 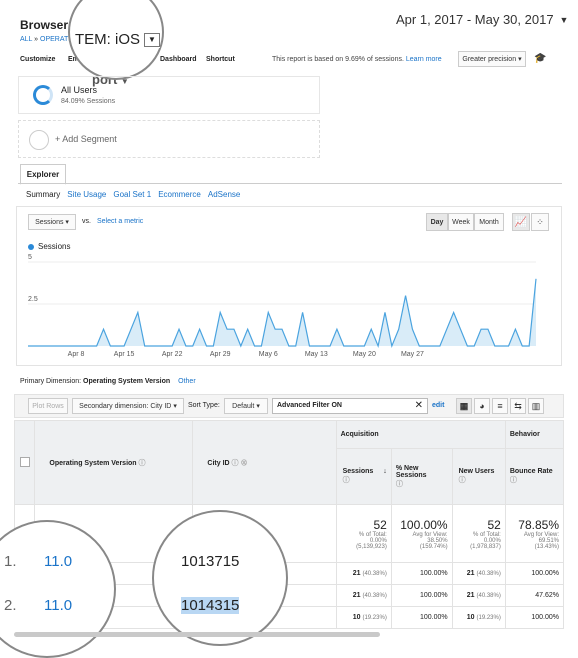 I want to click on breadcrumb: ALL » OPERATI, so click(x=45, y=39).